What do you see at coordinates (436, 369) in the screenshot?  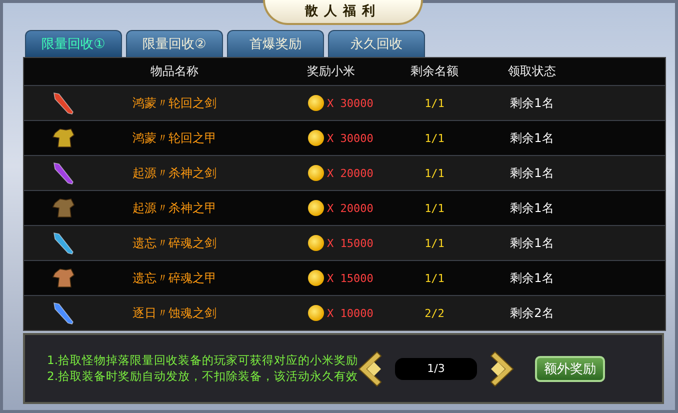 I see `page-indicator: 1/3` at bounding box center [436, 369].